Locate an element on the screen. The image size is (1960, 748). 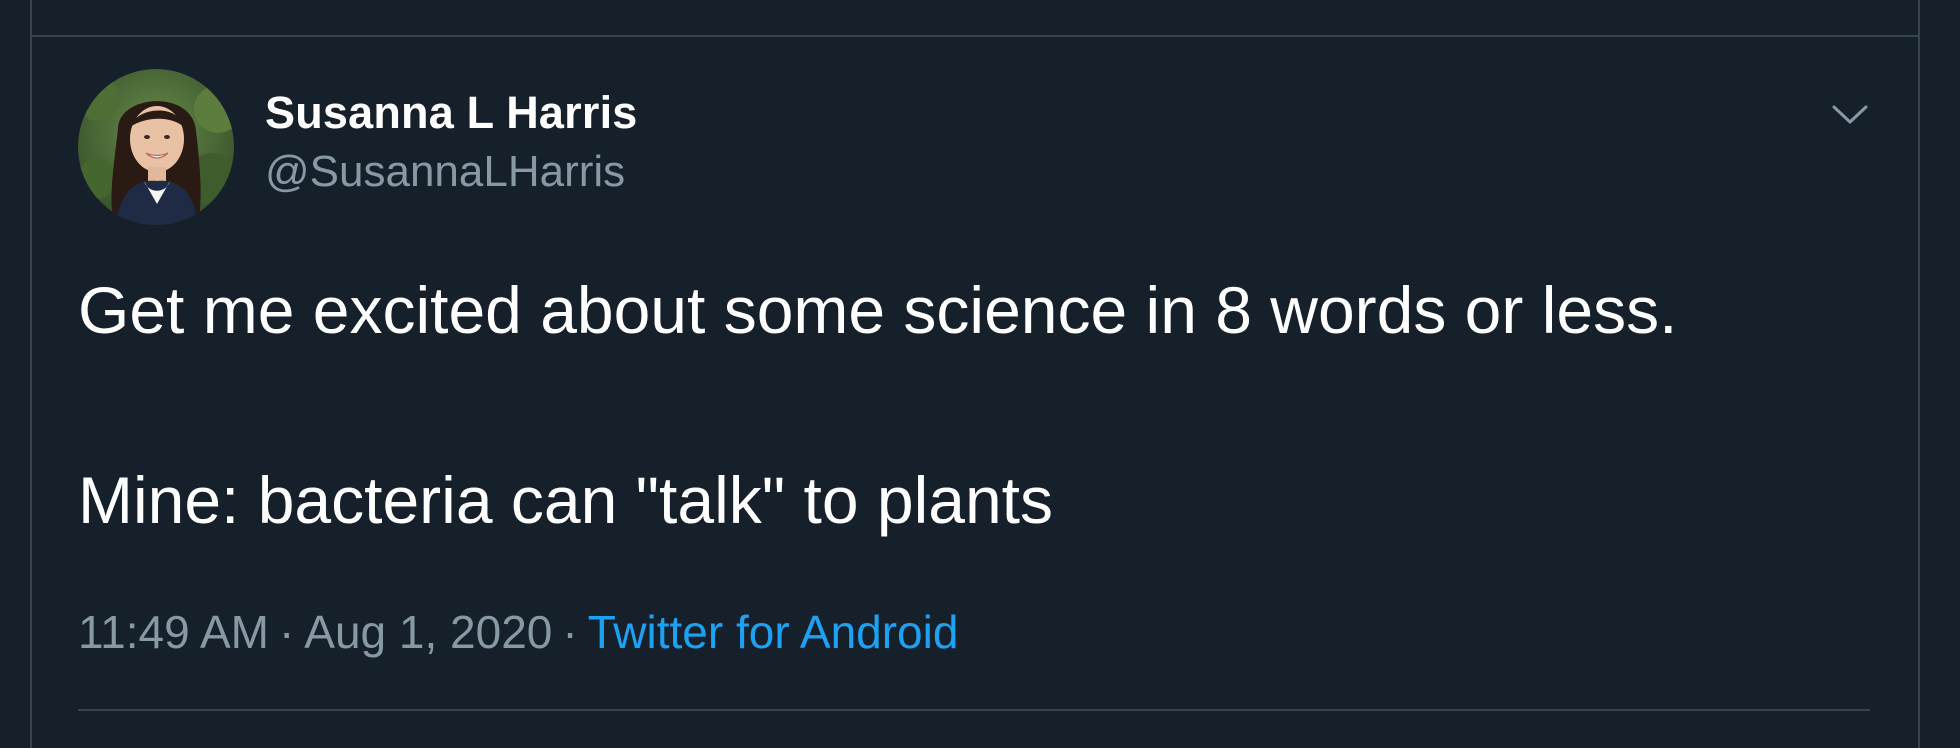
chevron-down-icon is located at coordinates (1850, 114).